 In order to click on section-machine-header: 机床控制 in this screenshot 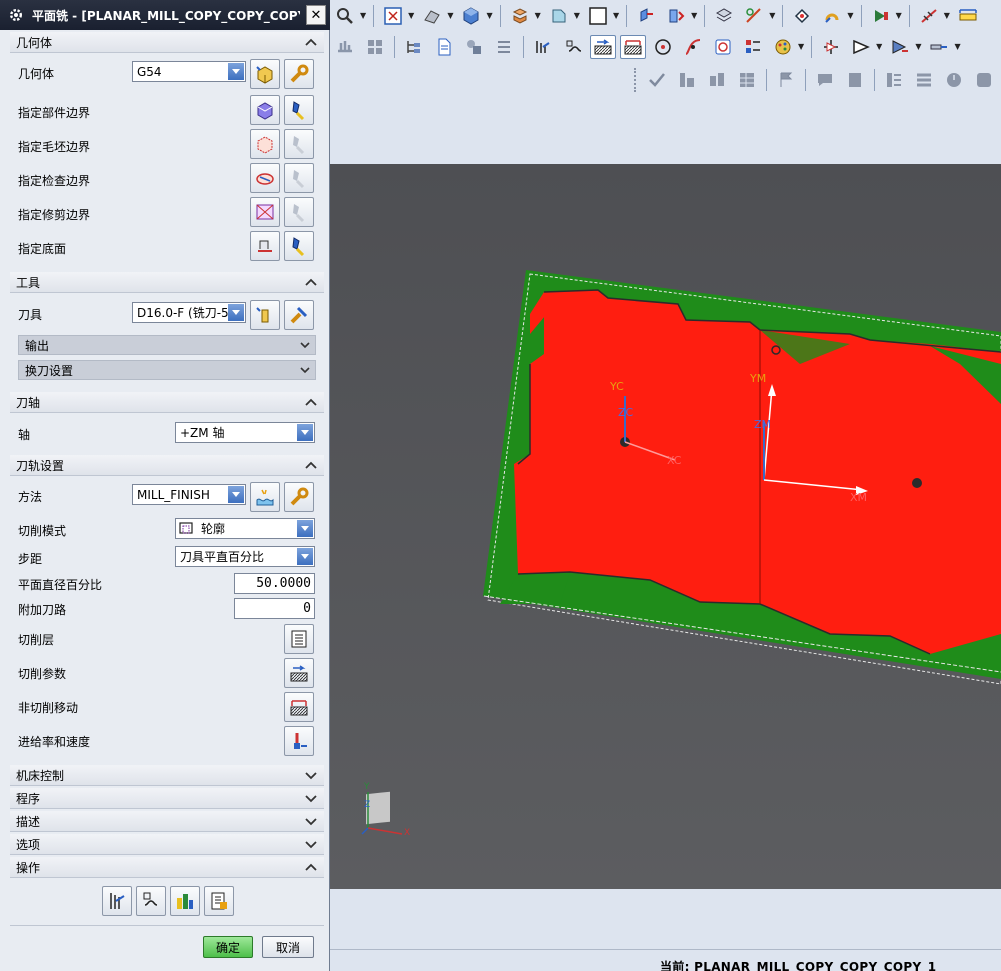, I will do `click(167, 775)`.